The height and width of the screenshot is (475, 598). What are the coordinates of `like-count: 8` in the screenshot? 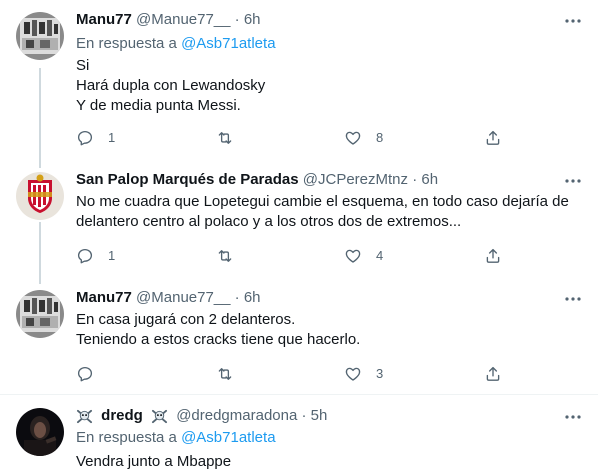 It's located at (380, 137).